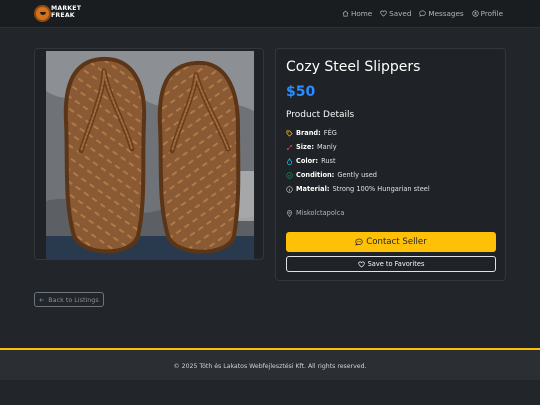  I want to click on detail-condition-value: Gently used, so click(357, 175).